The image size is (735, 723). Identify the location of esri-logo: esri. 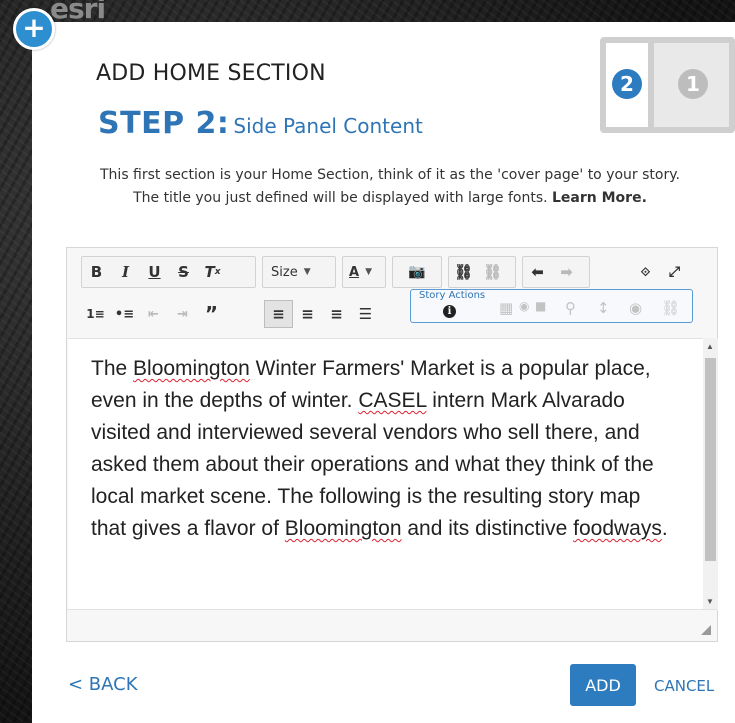
(78, 12).